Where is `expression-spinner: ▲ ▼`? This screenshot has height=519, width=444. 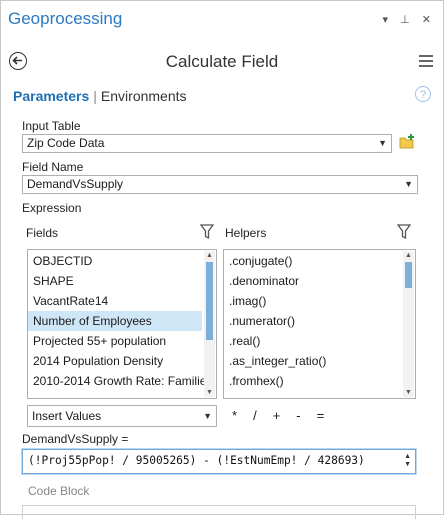 expression-spinner: ▲ ▼ is located at coordinates (407, 461).